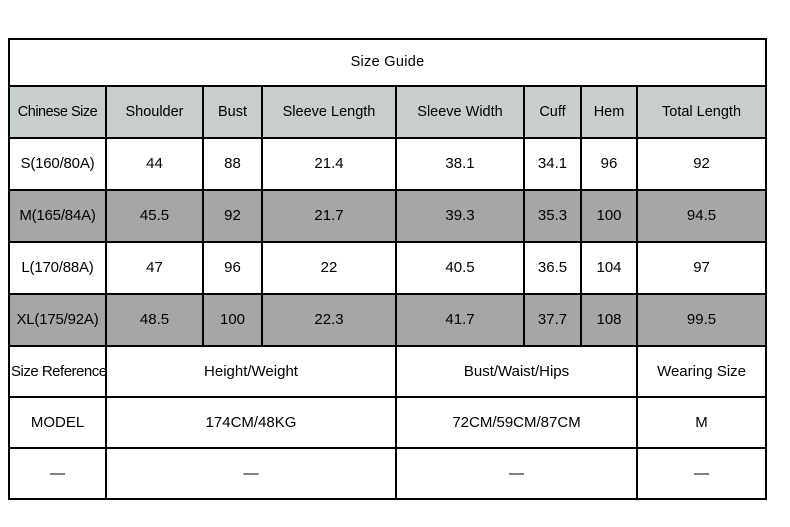 The width and height of the screenshot is (790, 527). What do you see at coordinates (701, 371) in the screenshot?
I see `reference-label-wearing-size: Wearing Size` at bounding box center [701, 371].